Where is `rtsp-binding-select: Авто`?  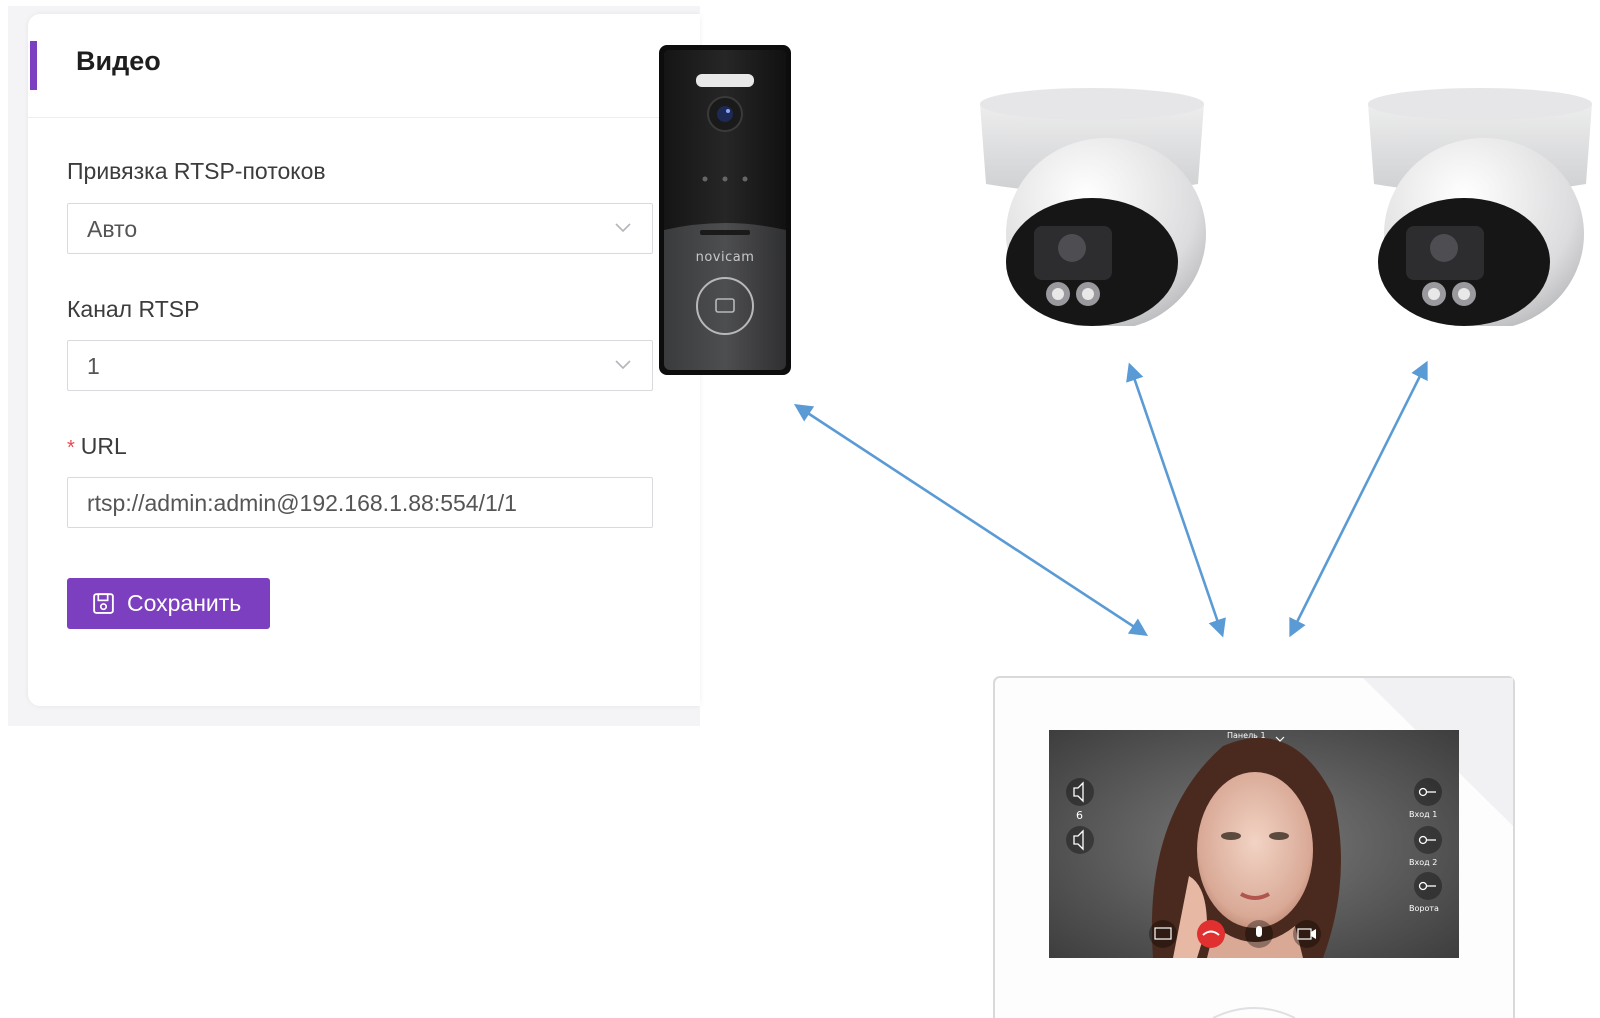 rtsp-binding-select: Авто is located at coordinates (360, 228).